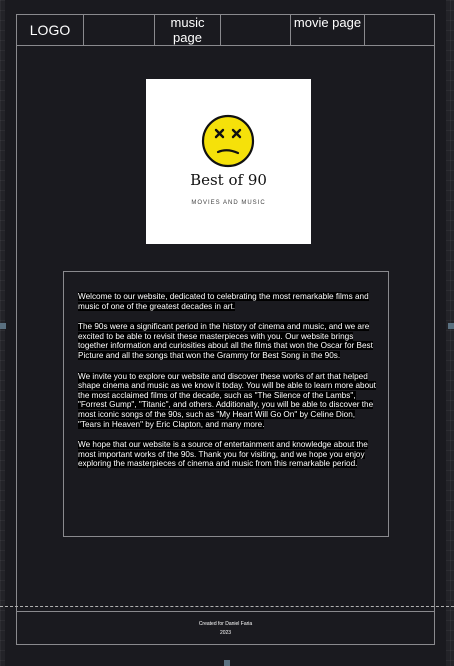 The height and width of the screenshot is (666, 454). I want to click on footer-credit: Created for Daniel Faria, so click(225, 624).